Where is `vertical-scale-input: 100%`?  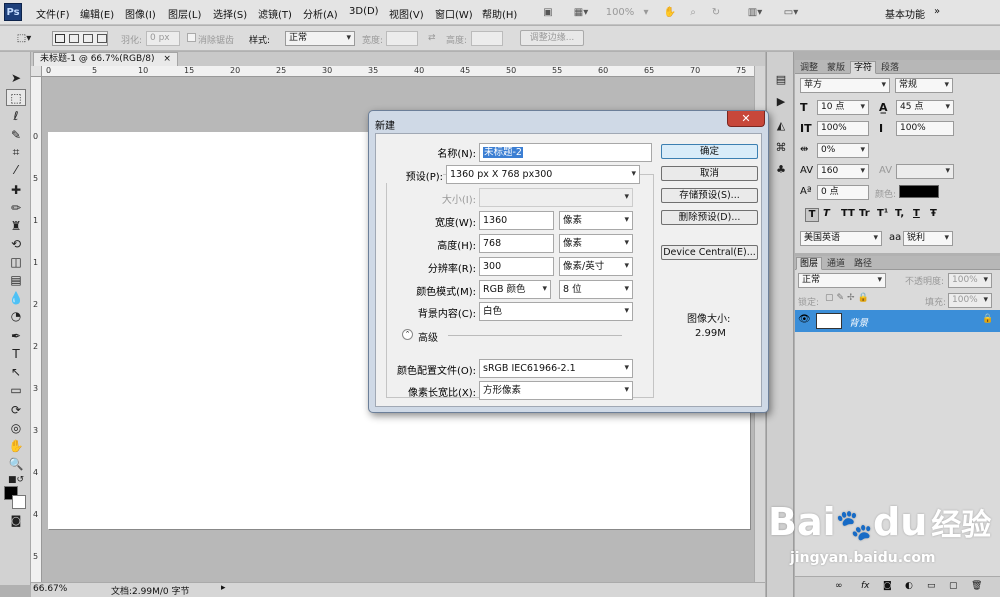
vertical-scale-input: 100% is located at coordinates (843, 128).